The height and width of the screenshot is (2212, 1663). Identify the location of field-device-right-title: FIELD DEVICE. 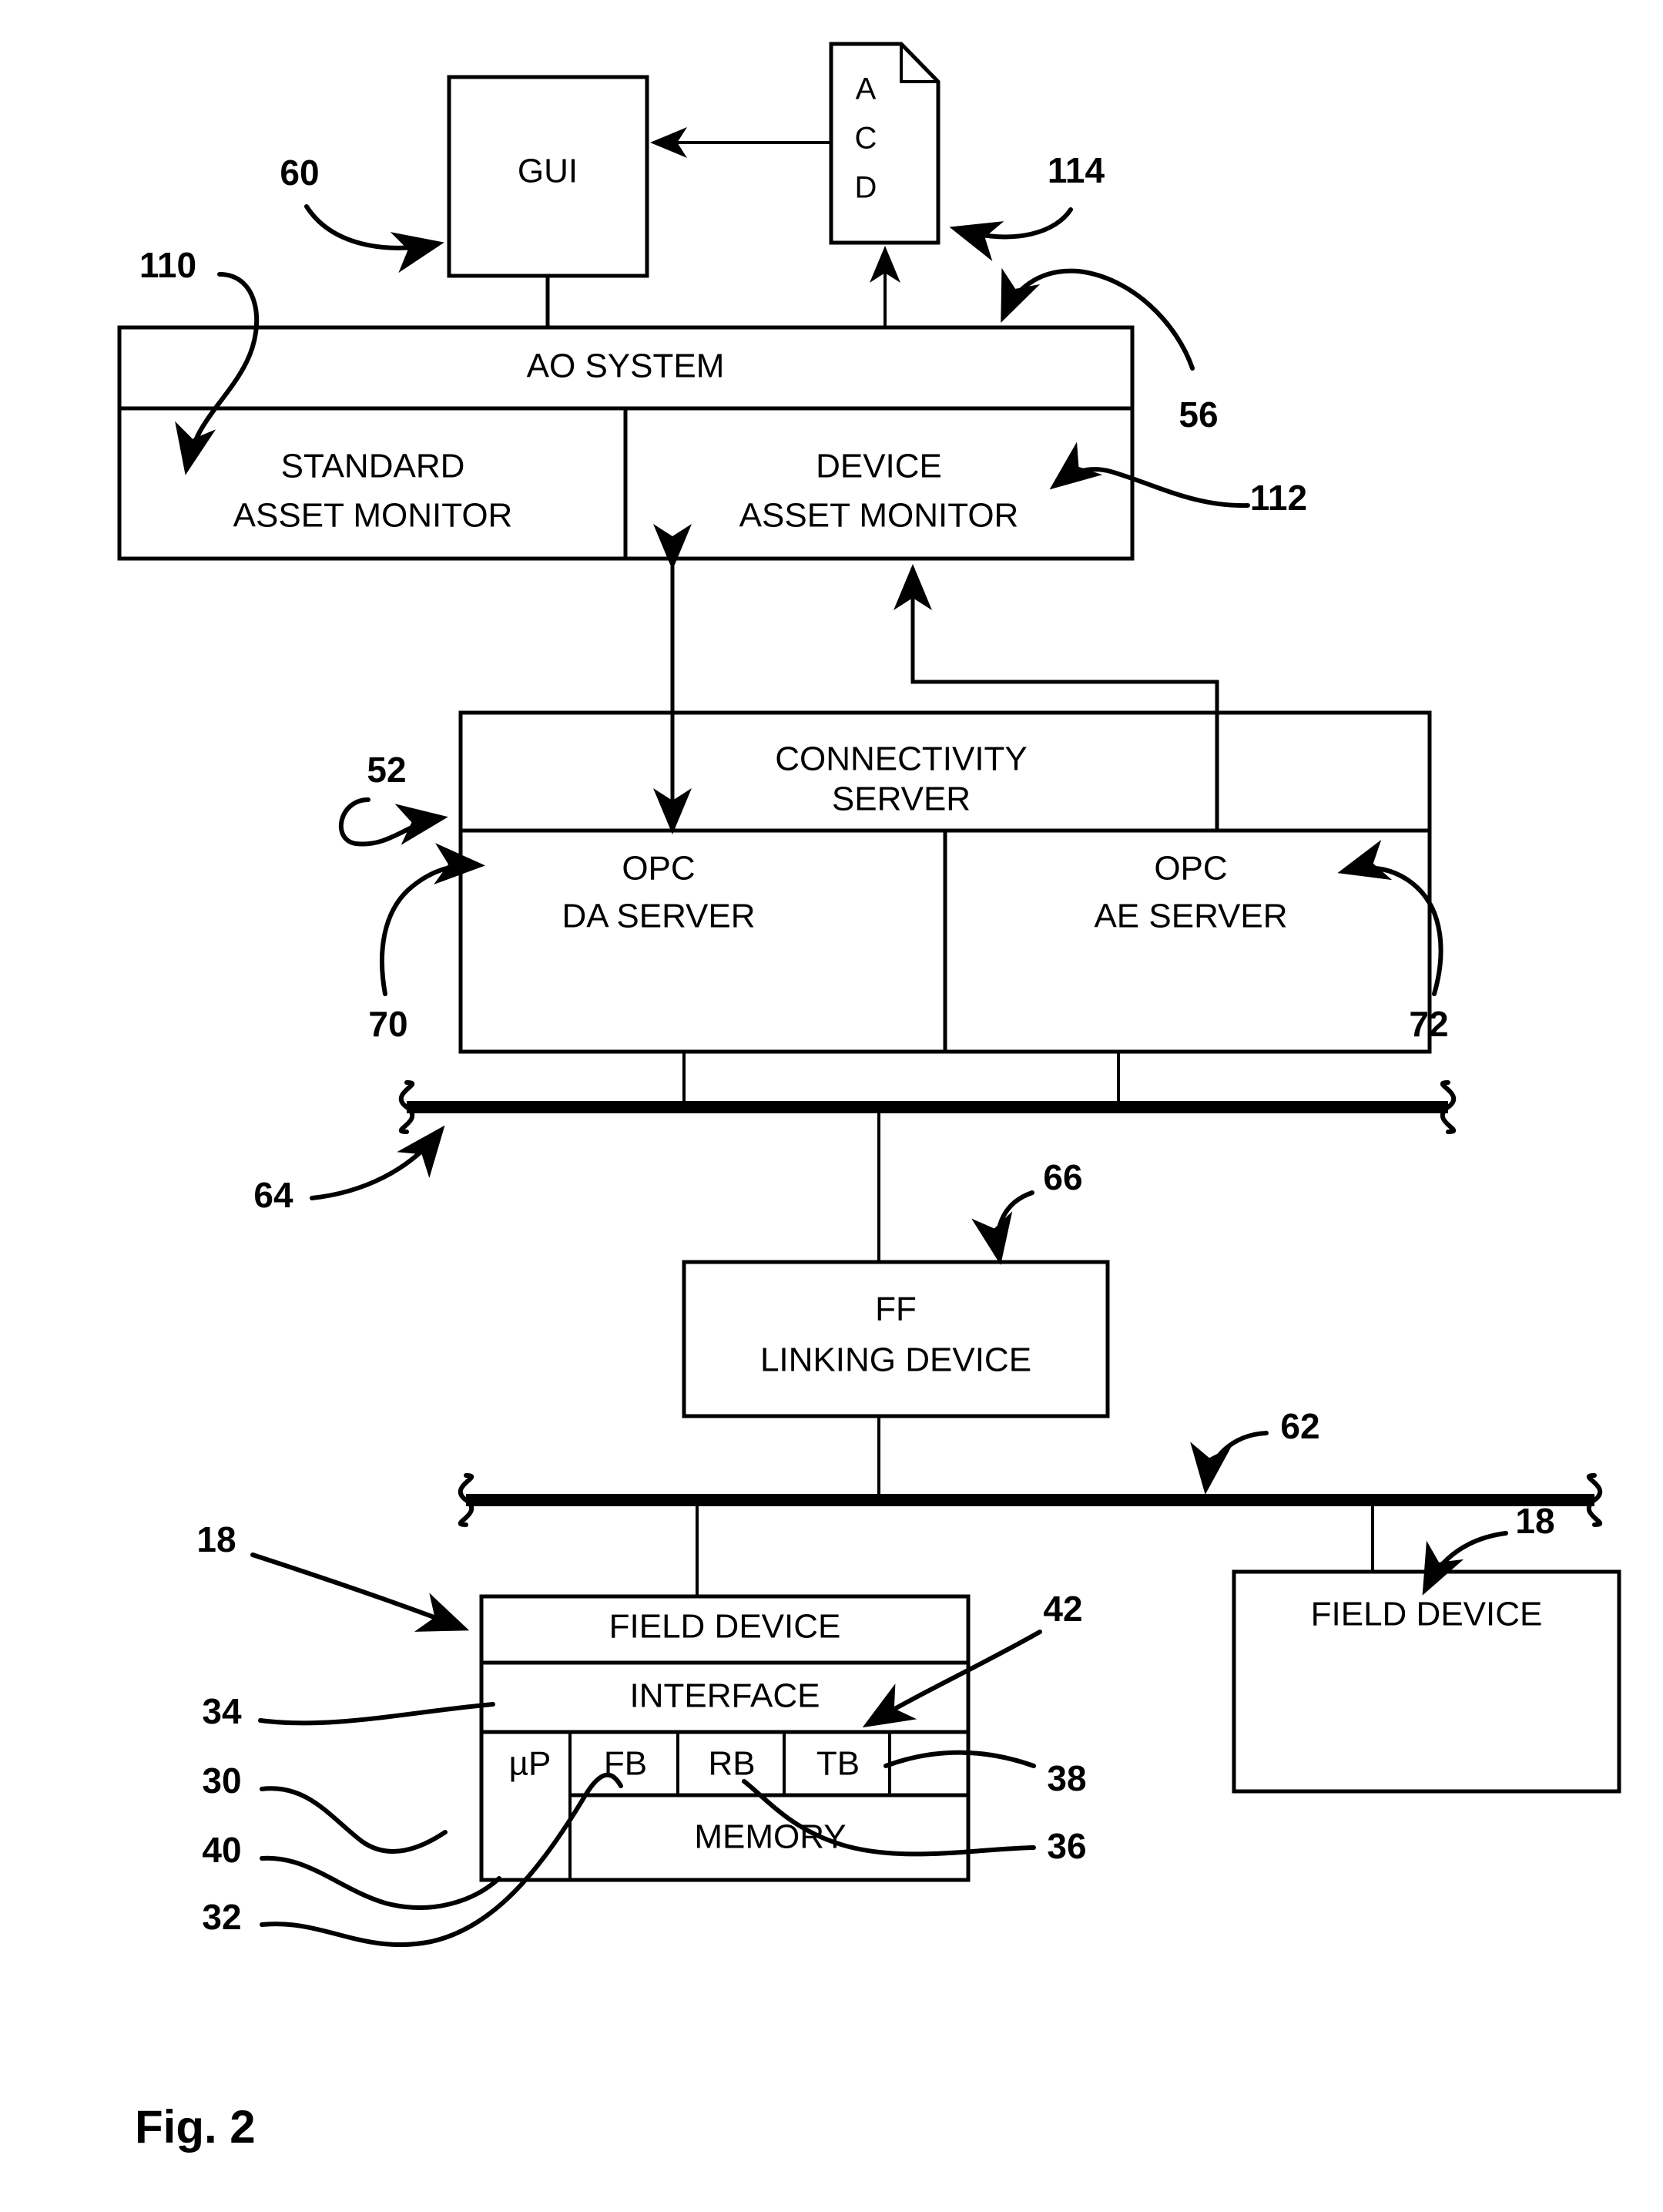
(1427, 1615).